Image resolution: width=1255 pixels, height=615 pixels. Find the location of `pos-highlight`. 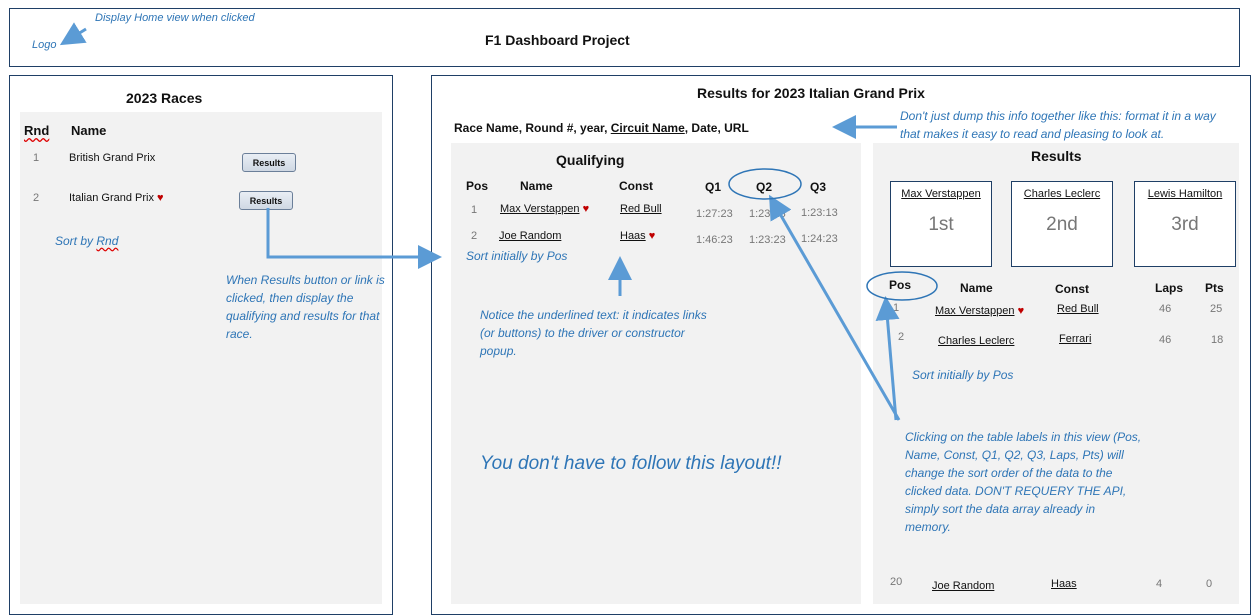

pos-highlight is located at coordinates (902, 286).